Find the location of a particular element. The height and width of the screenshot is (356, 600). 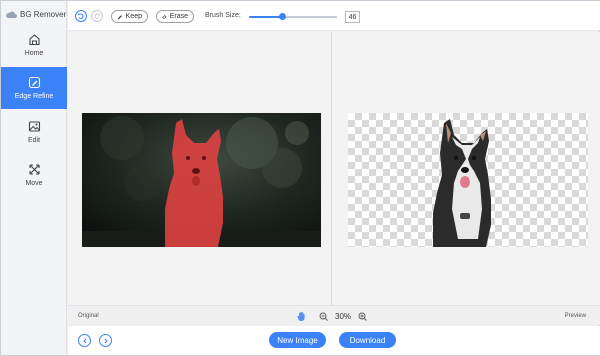

move-icon is located at coordinates (34, 169).